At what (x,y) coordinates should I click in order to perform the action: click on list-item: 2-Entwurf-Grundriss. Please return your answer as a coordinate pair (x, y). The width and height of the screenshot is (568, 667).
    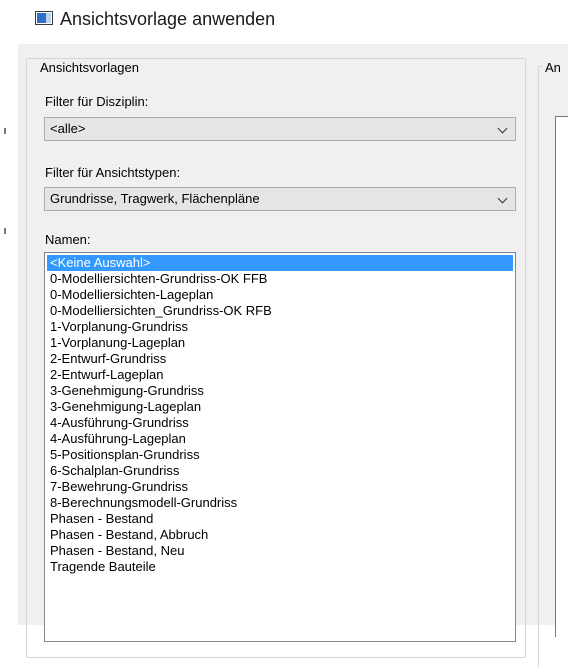
    Looking at the image, I should click on (280, 359).